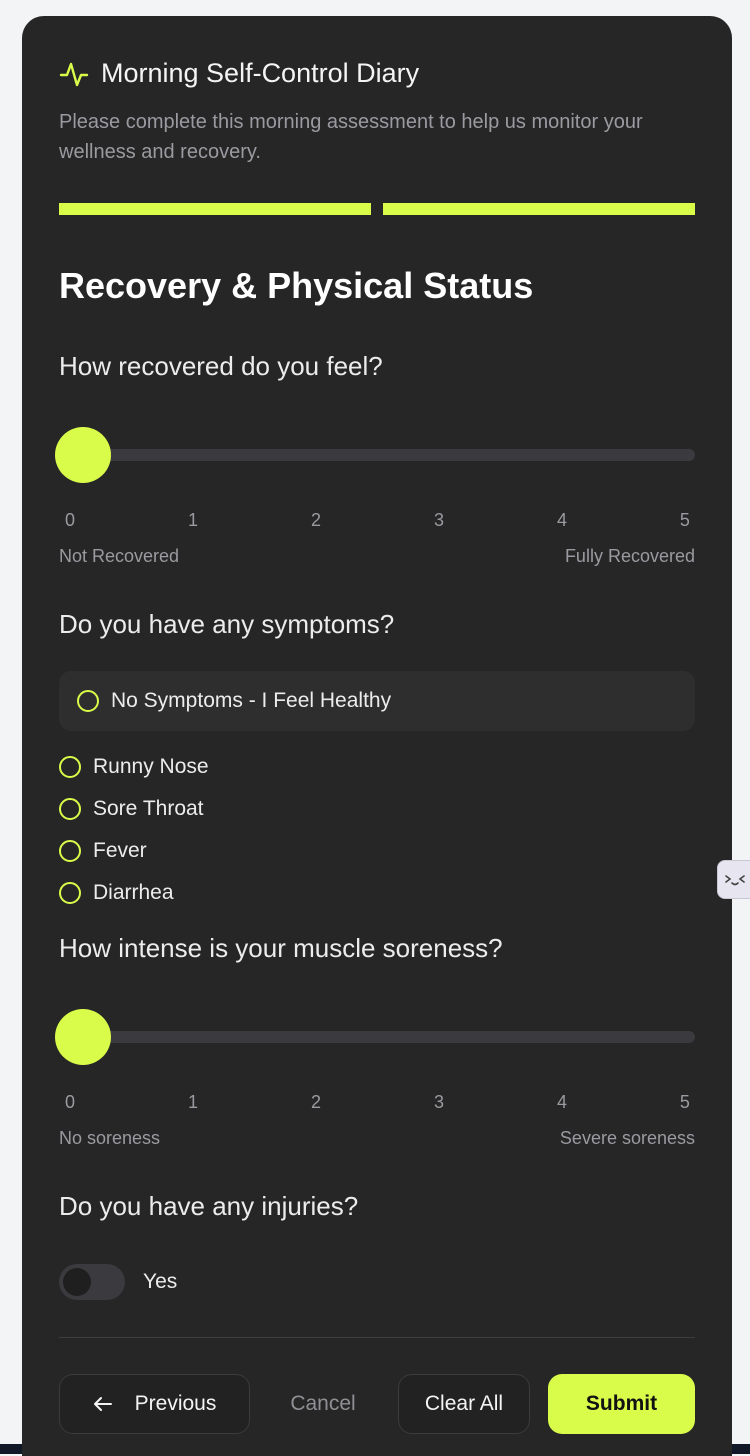  Describe the element at coordinates (133, 892) in the screenshot. I see `option-label: Diarrhea` at that location.